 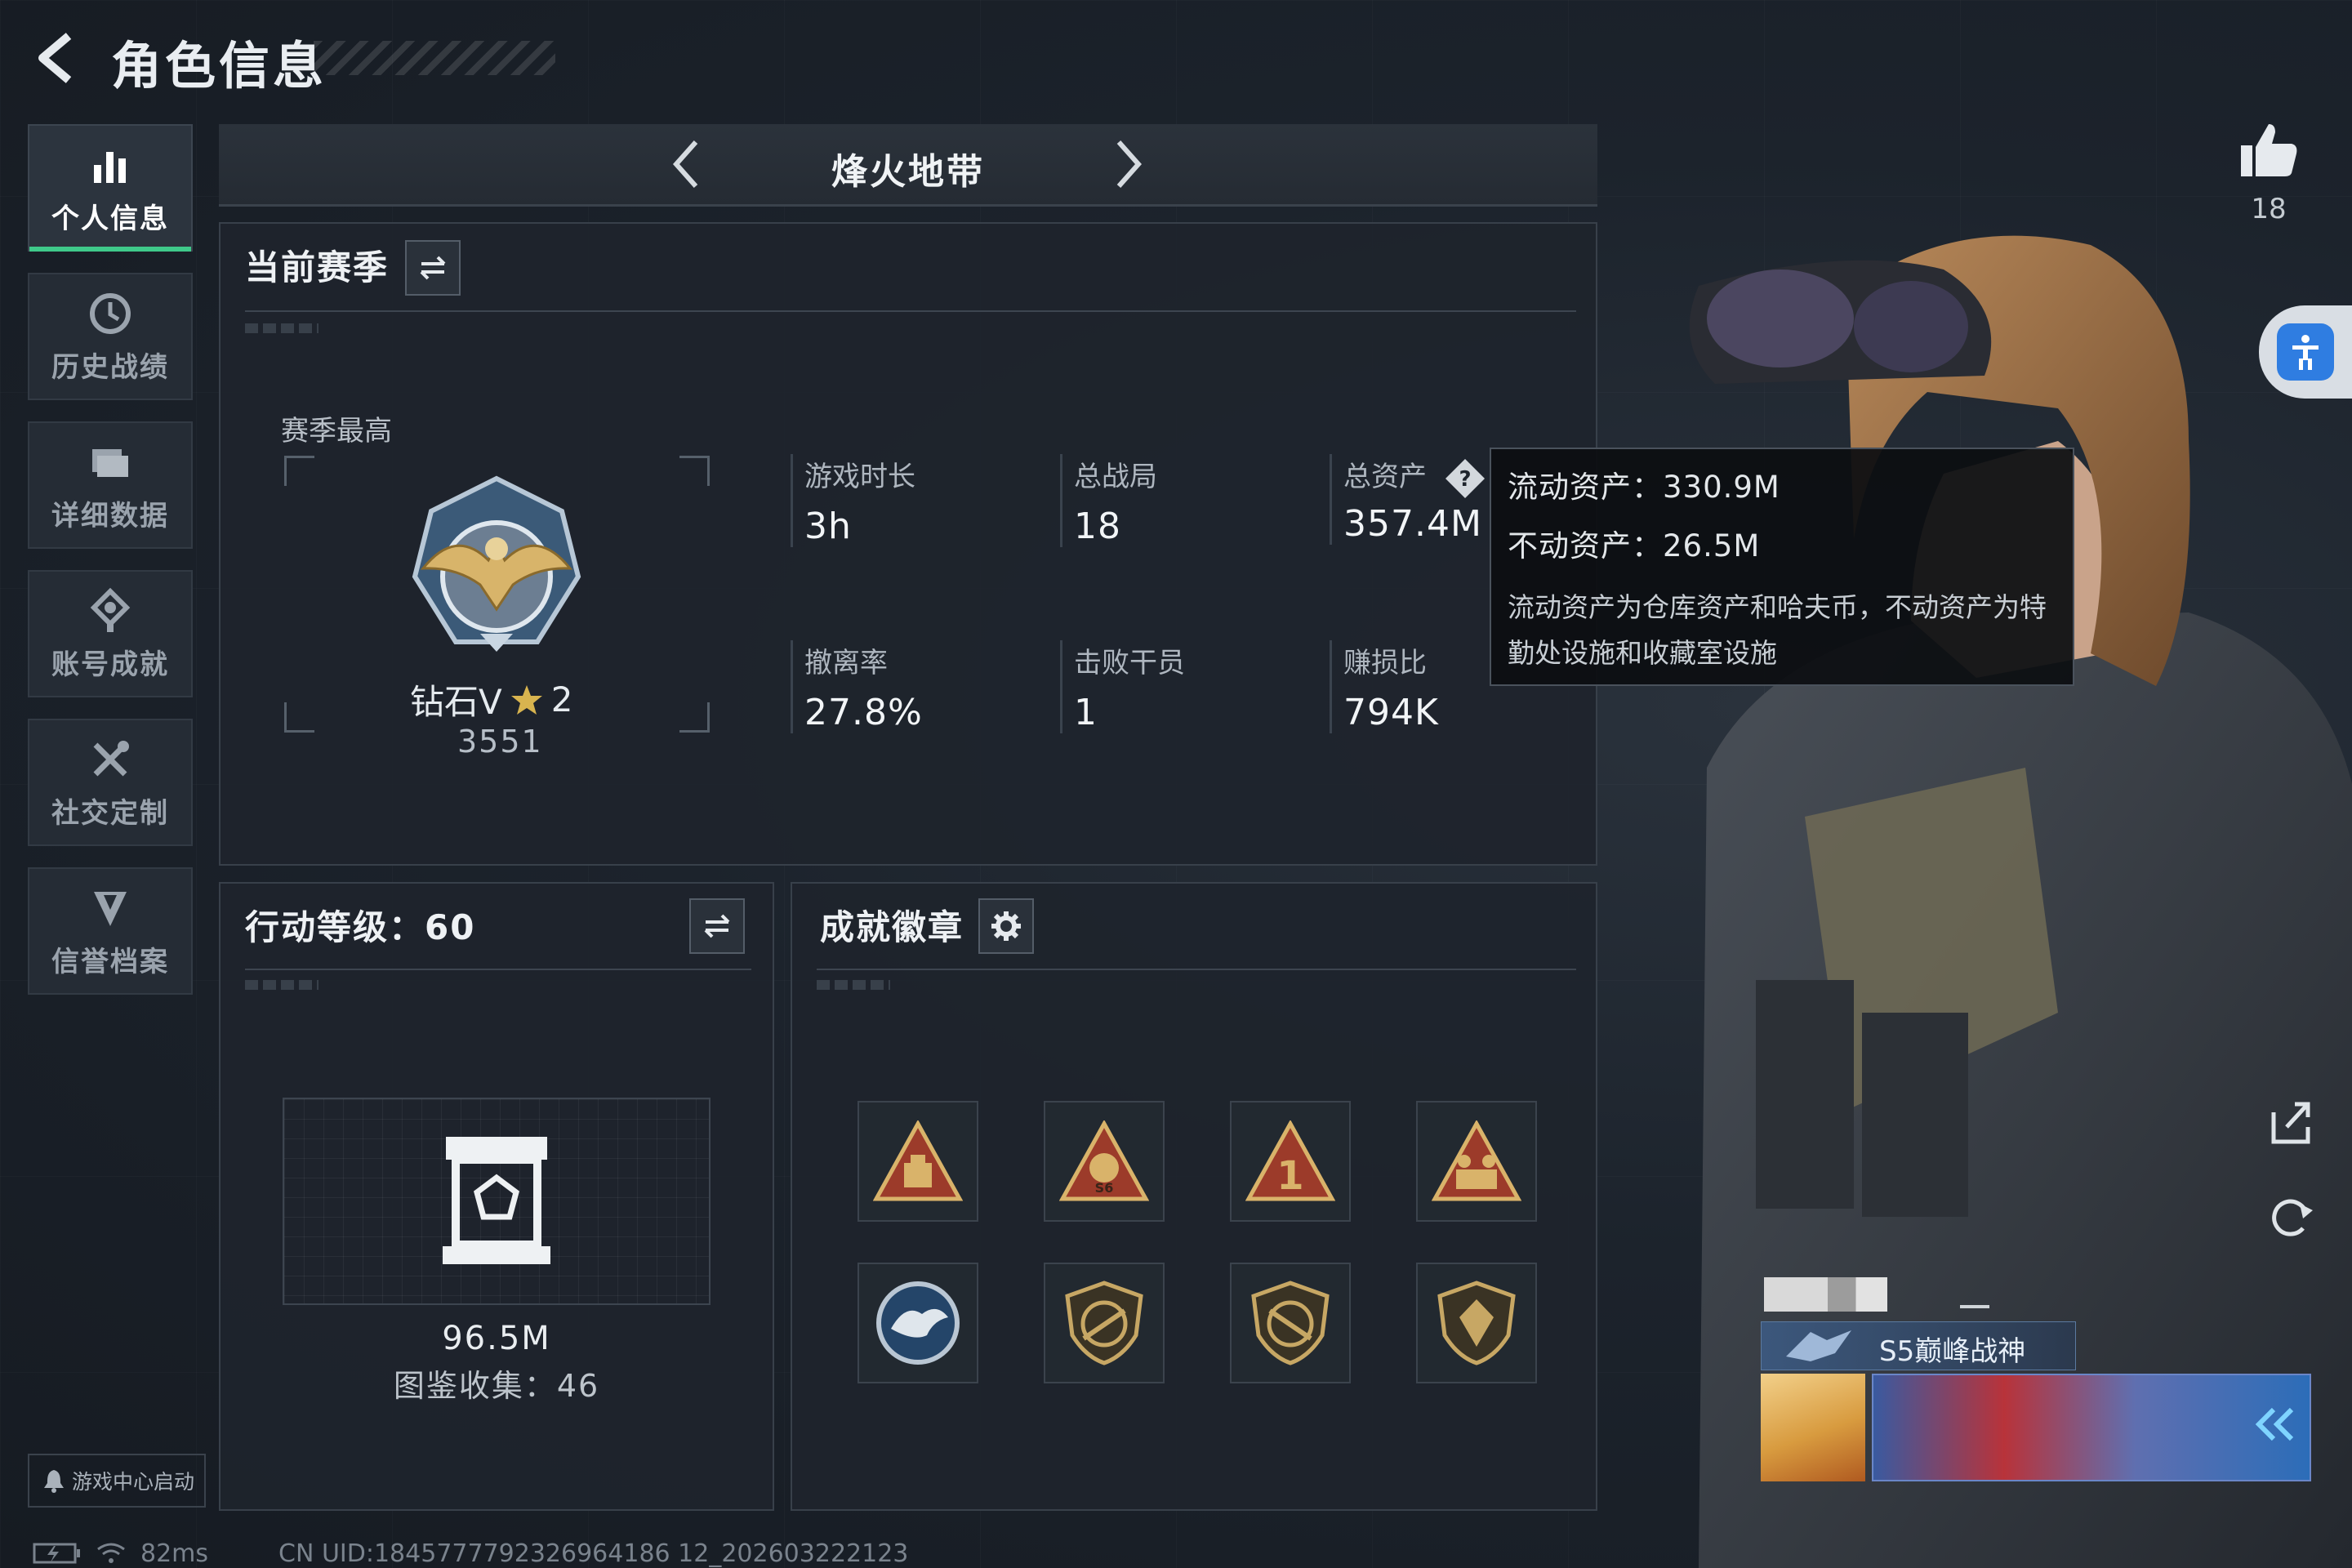 I want to click on history-icon, so click(x=111, y=313).